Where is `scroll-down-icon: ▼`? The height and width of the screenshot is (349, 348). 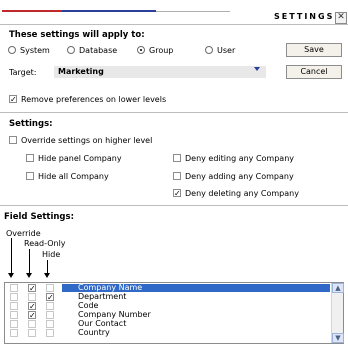
scroll-down-icon: ▼ is located at coordinates (338, 338).